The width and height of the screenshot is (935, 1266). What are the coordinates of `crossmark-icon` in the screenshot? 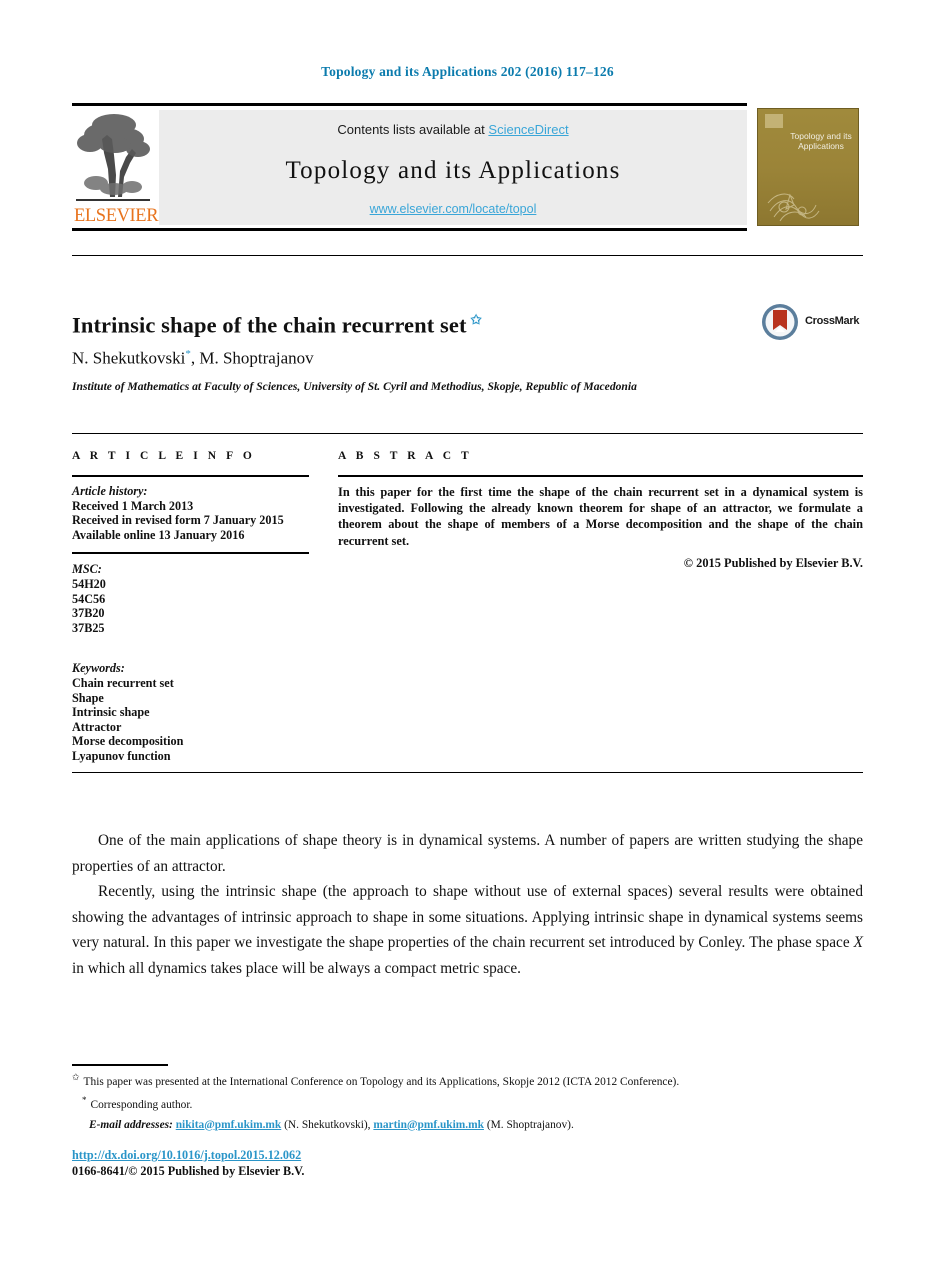 It's located at (780, 322).